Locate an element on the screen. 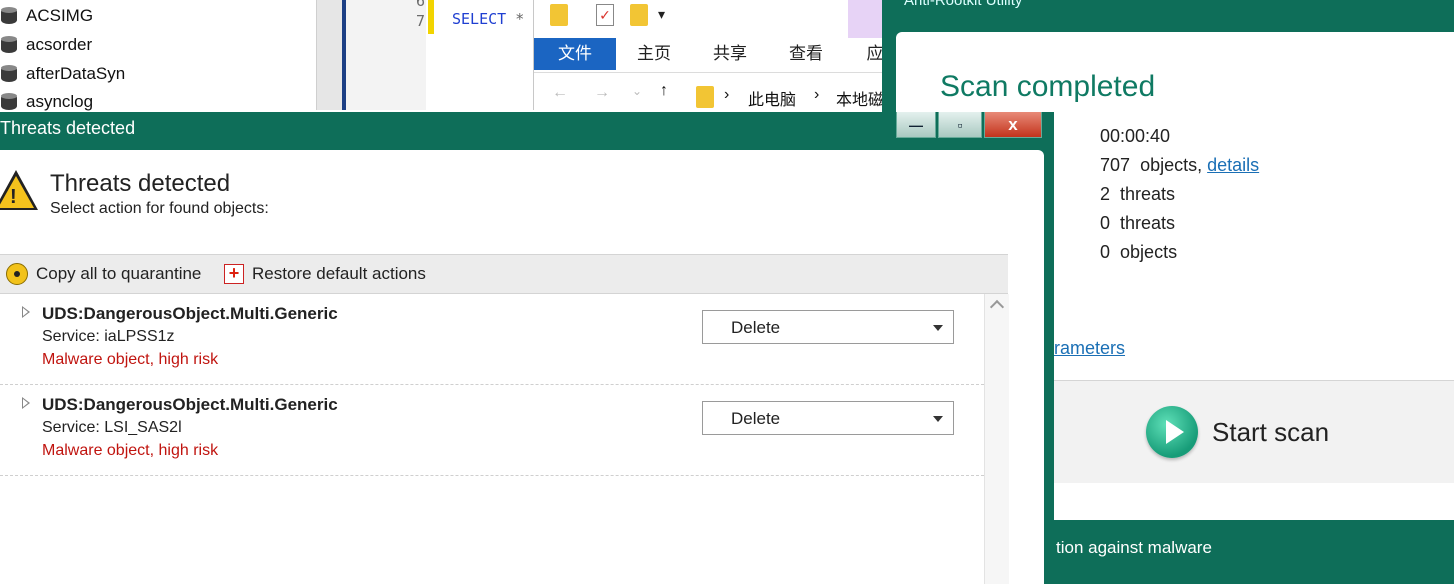 Image resolution: width=1454 pixels, height=584 pixels. tree-item-label: asynclog is located at coordinates (60, 101).